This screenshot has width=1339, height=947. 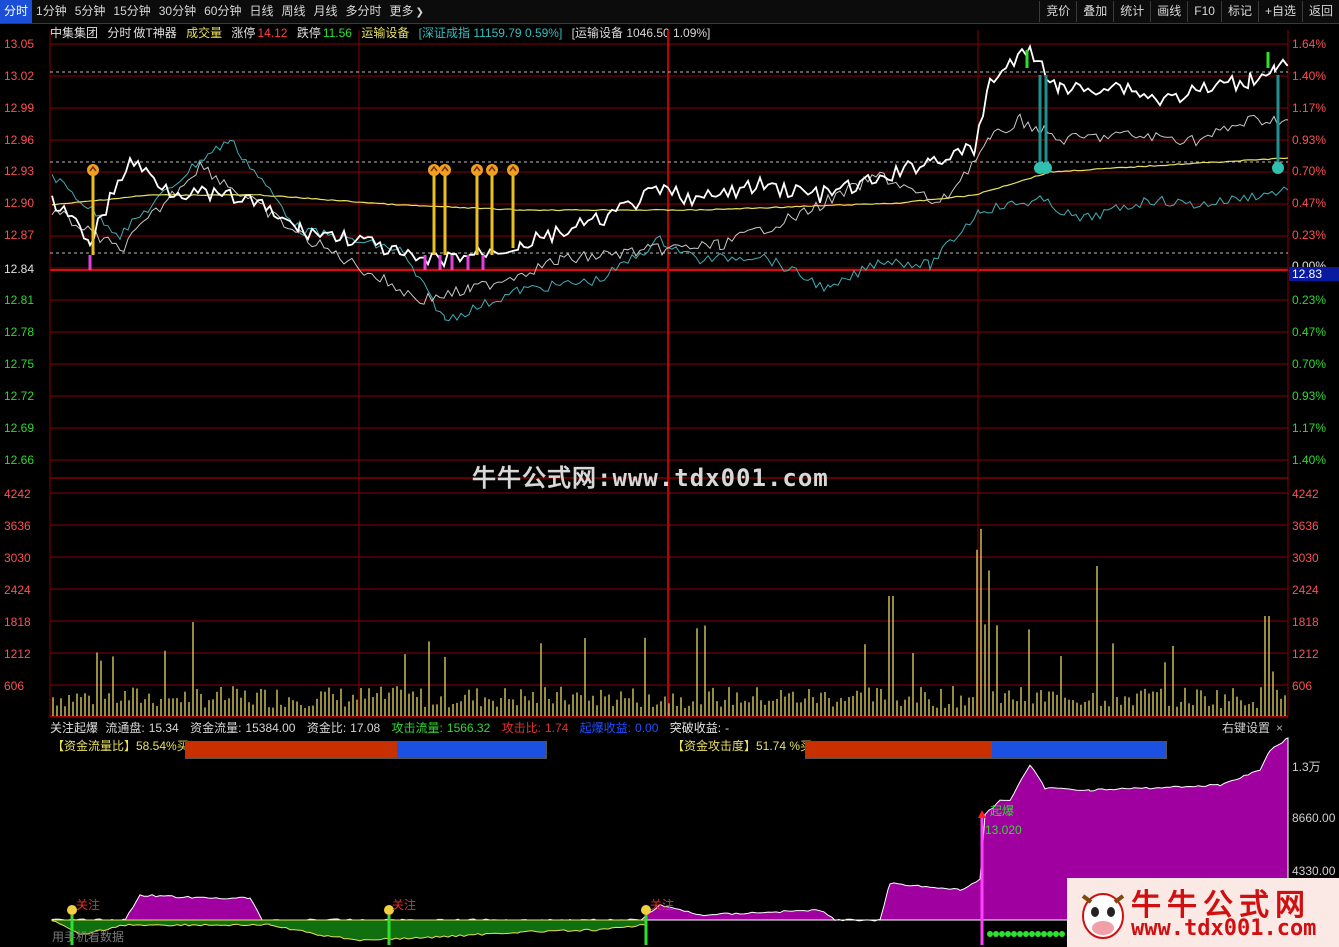 I want to click on attack-ratio-label: 【资金攻击度】51.74 %买, so click(x=742, y=746).